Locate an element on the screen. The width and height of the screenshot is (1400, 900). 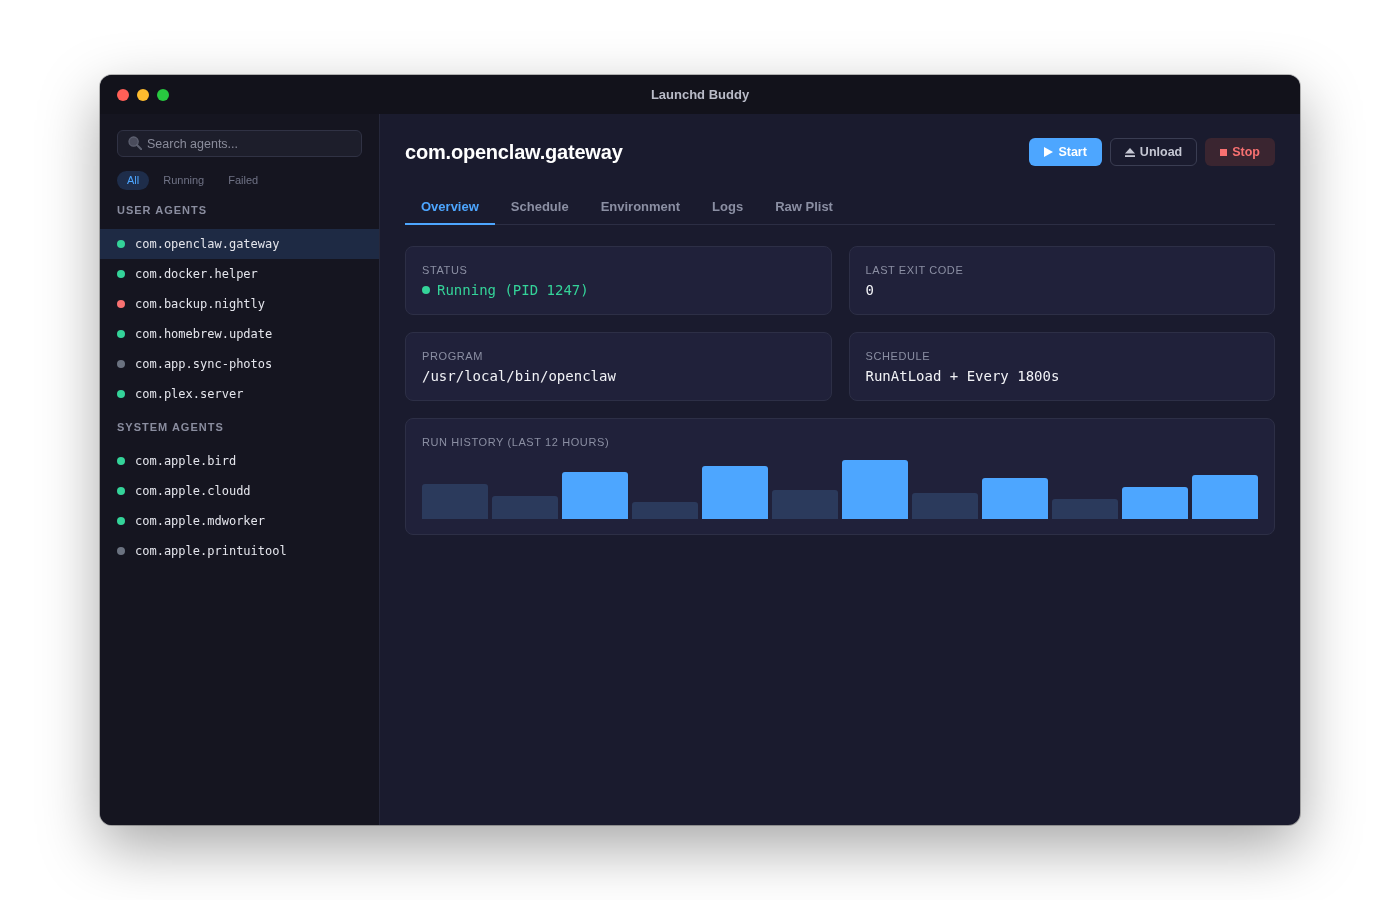
section-header: SYSTEM AGENTS is located at coordinates (170, 427).